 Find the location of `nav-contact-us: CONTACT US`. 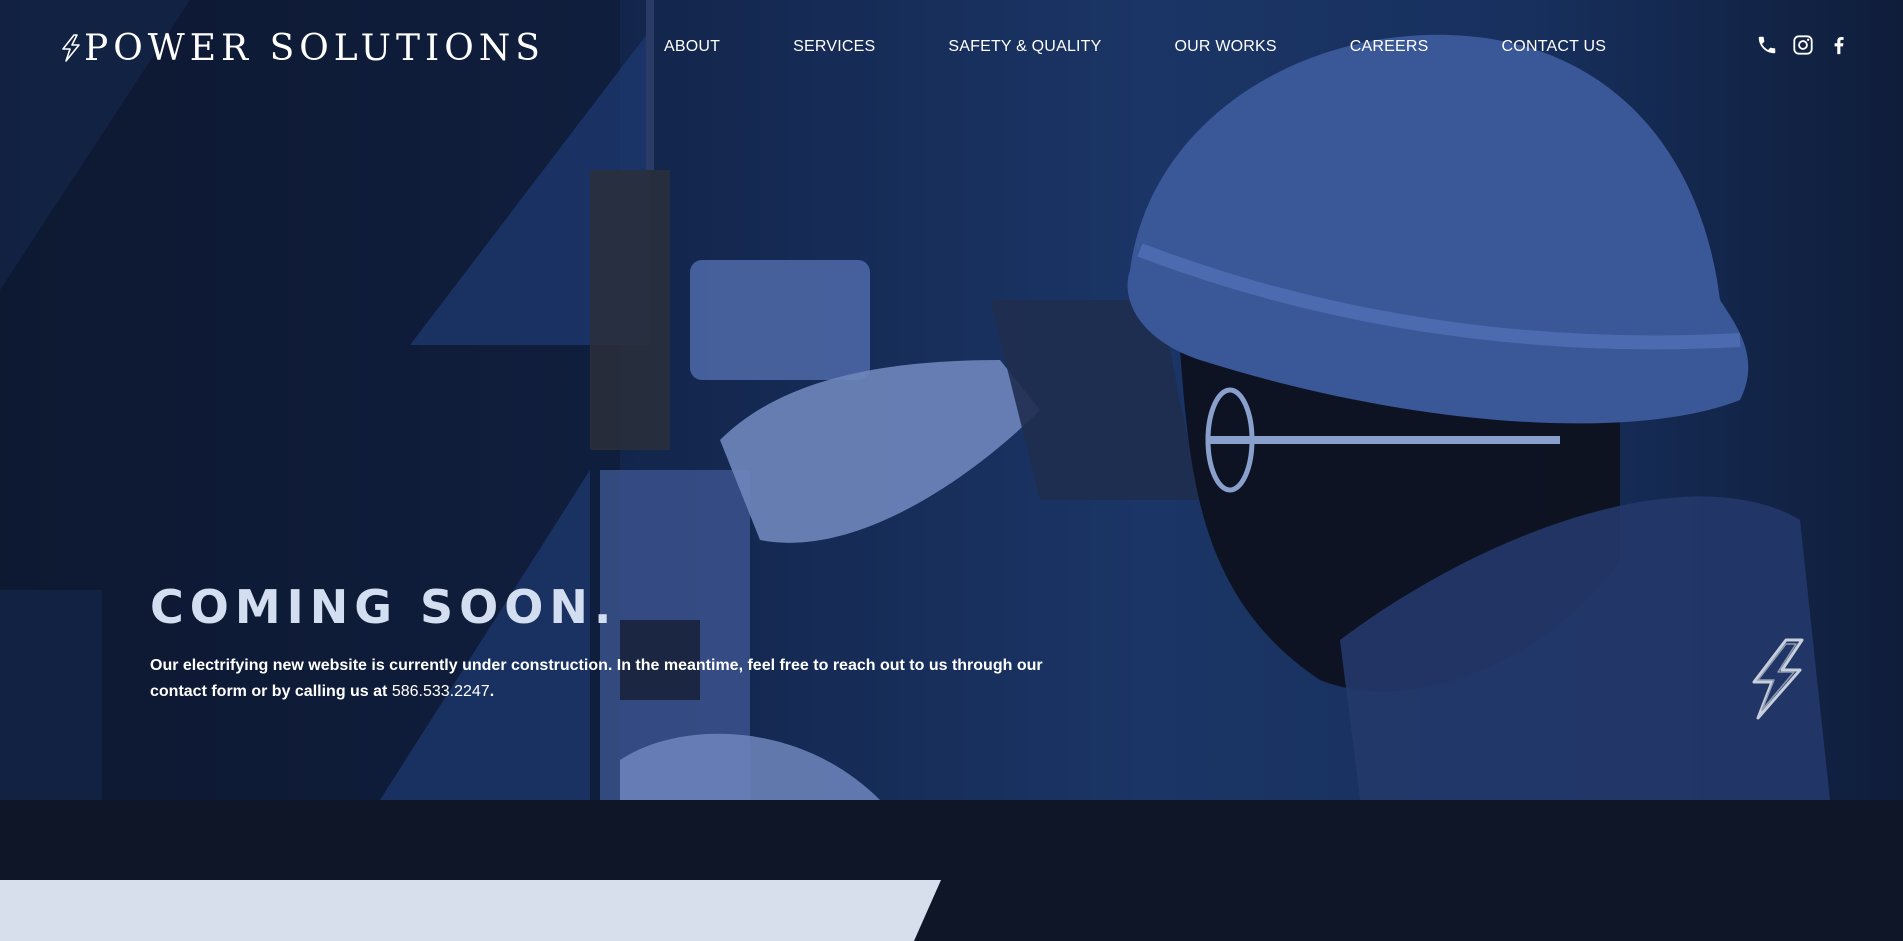

nav-contact-us: CONTACT US is located at coordinates (1554, 47).